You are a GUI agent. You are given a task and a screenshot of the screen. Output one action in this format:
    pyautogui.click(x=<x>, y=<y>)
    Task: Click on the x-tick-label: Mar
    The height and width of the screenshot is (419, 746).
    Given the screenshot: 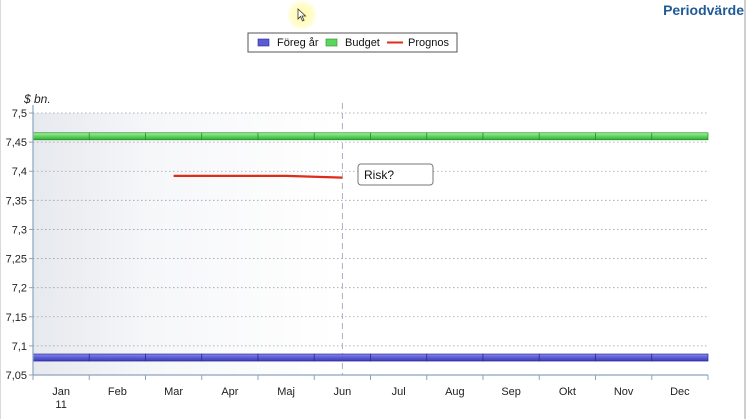 What is the action you would take?
    pyautogui.click(x=173, y=392)
    